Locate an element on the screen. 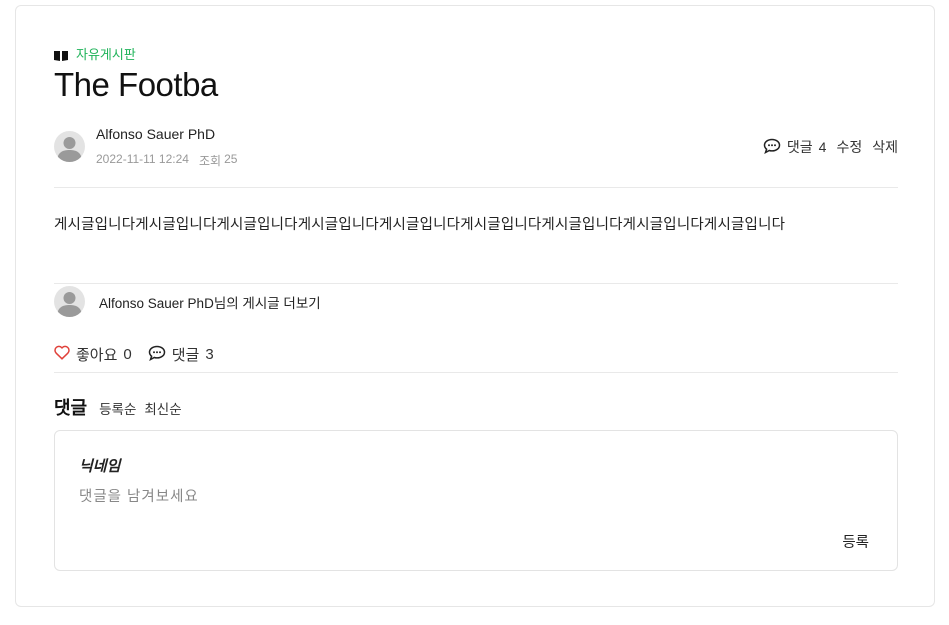 The width and height of the screenshot is (949, 625). like-button: 좋아요 0 is located at coordinates (93, 354).